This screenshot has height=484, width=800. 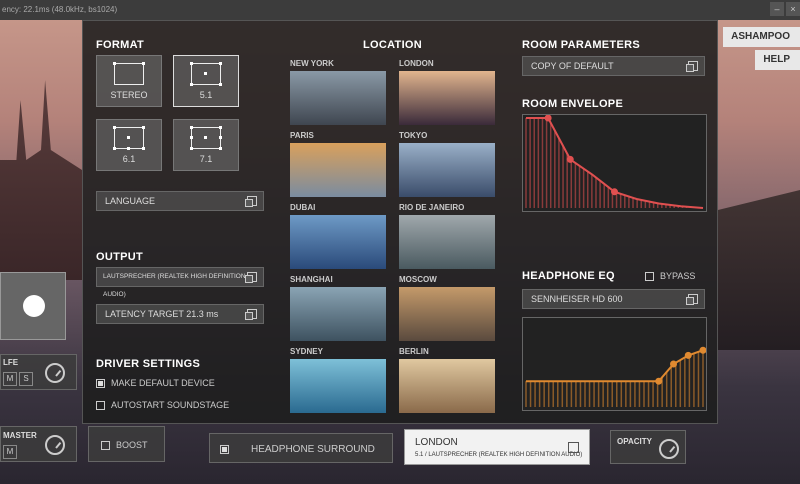 What do you see at coordinates (581, 45) in the screenshot?
I see `room-parameters-heading: ROOM PARAMETERS` at bounding box center [581, 45].